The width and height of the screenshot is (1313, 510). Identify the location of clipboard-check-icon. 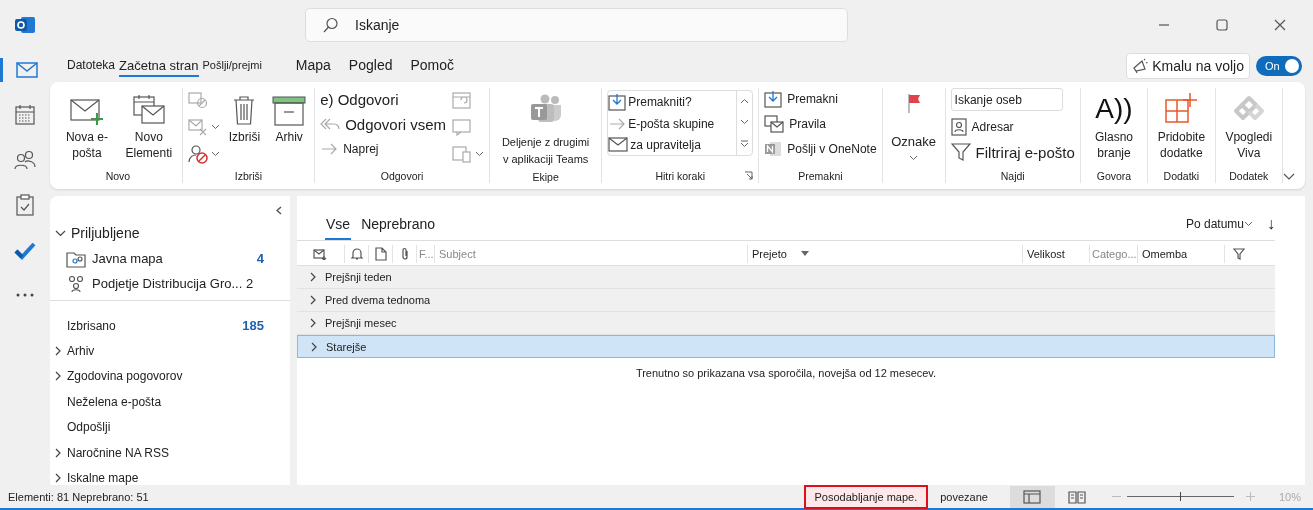
(25, 205).